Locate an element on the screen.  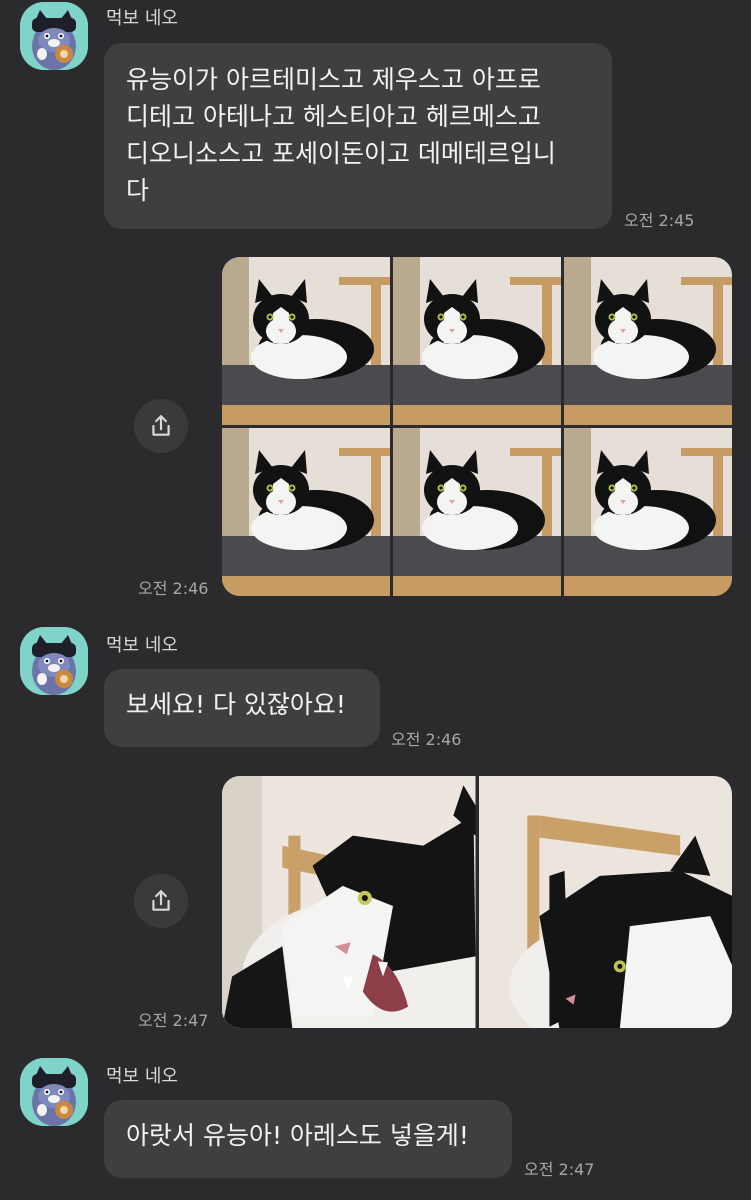
cat-closeup-photo is located at coordinates (606, 902).